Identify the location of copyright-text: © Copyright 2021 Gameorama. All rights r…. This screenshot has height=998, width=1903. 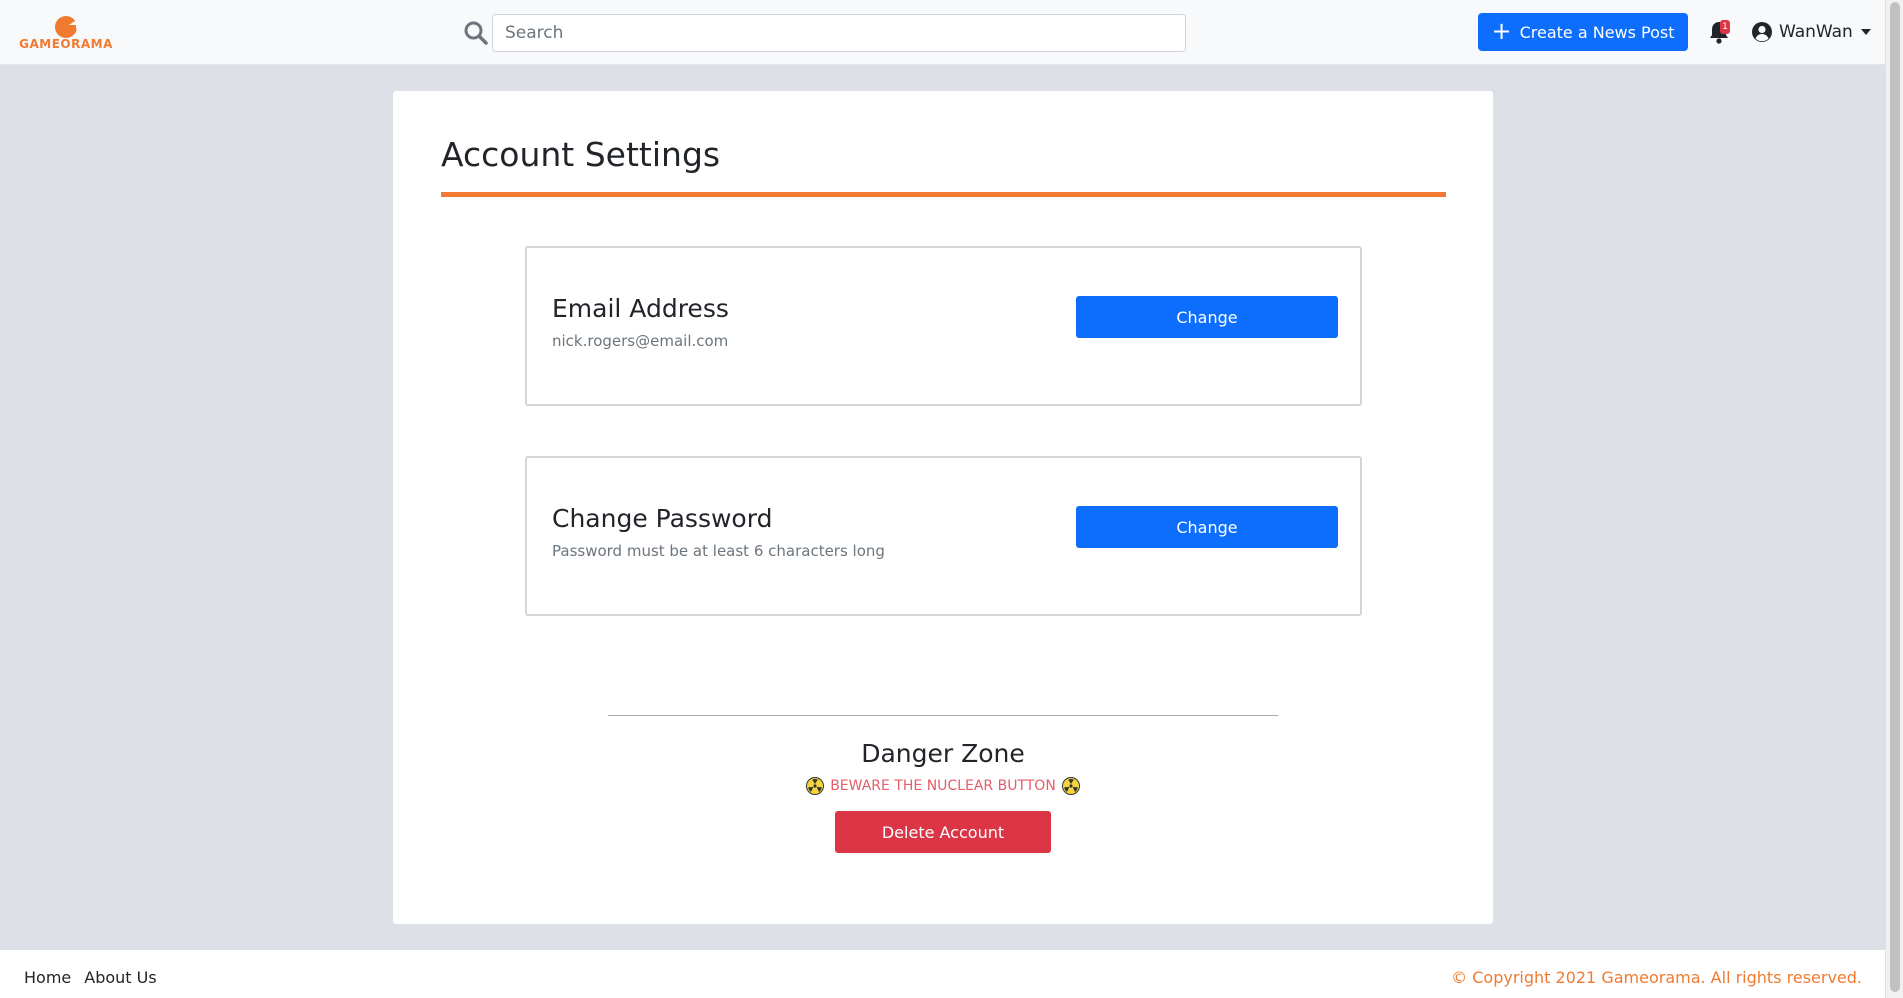
(1656, 977).